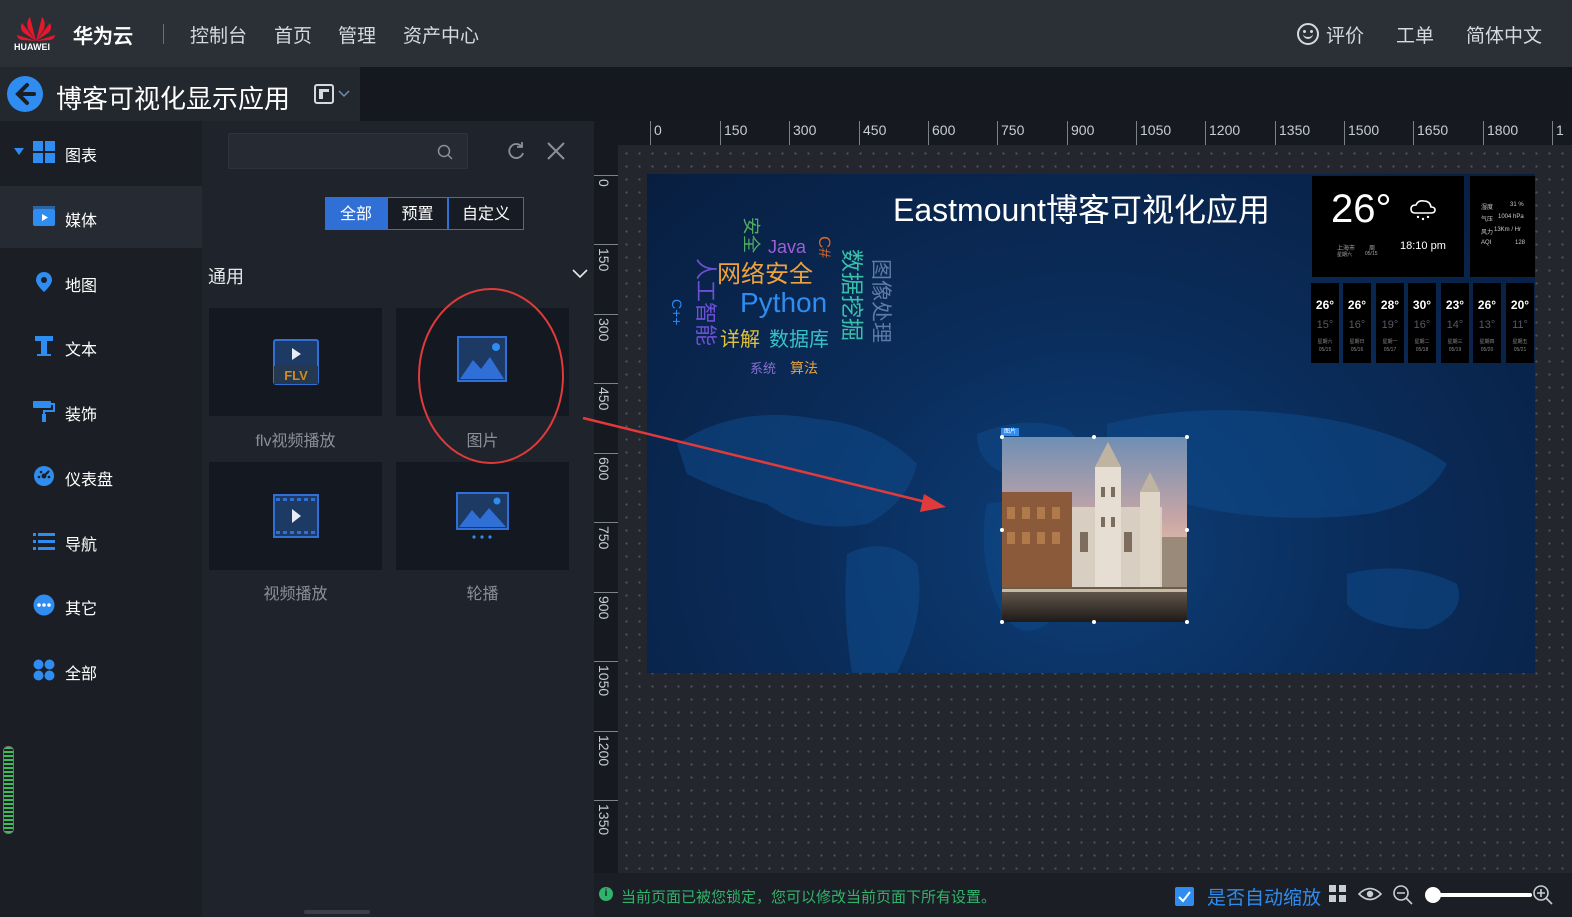 The height and width of the screenshot is (917, 1572). Describe the element at coordinates (1264, 896) in the screenshot. I see `autozoom-label: 是否自动缩放` at that location.